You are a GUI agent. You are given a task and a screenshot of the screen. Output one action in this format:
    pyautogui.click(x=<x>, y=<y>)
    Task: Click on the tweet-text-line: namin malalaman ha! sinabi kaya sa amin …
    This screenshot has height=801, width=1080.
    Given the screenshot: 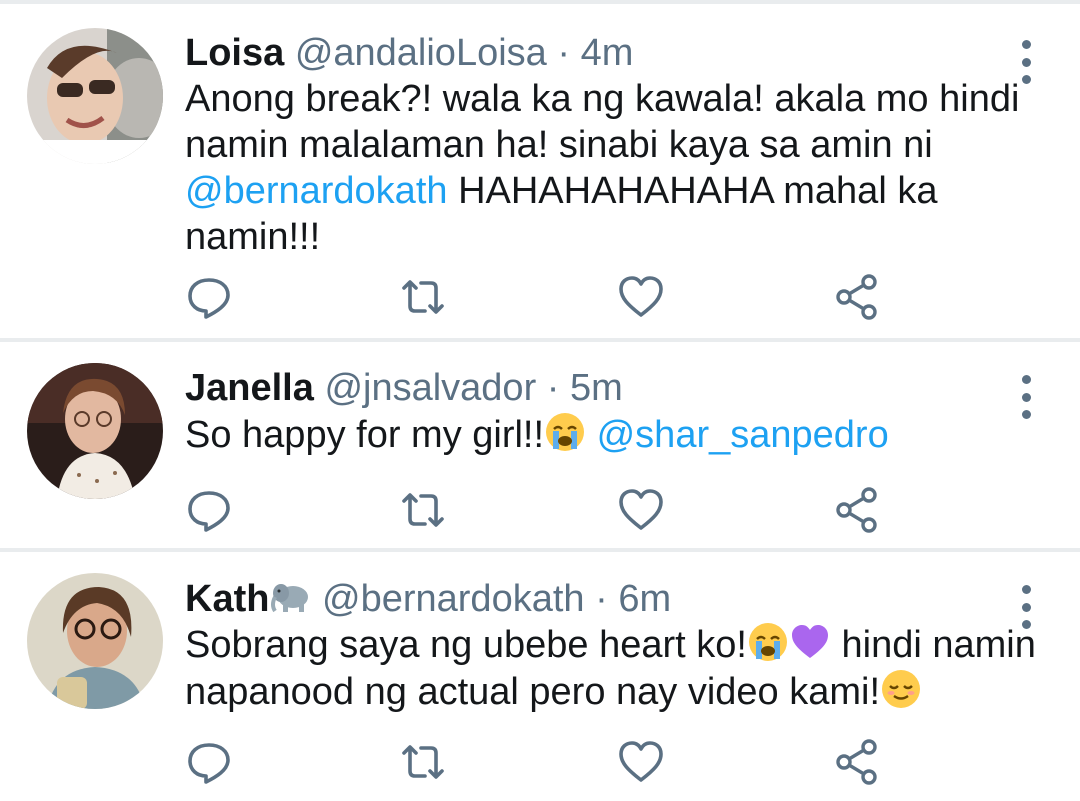 What is the action you would take?
    pyautogui.click(x=559, y=145)
    